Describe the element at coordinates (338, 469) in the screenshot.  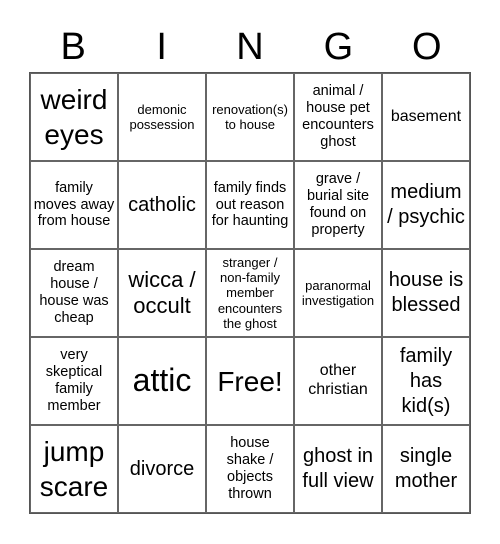
I see `bingo-cell: ghost in full view` at that location.